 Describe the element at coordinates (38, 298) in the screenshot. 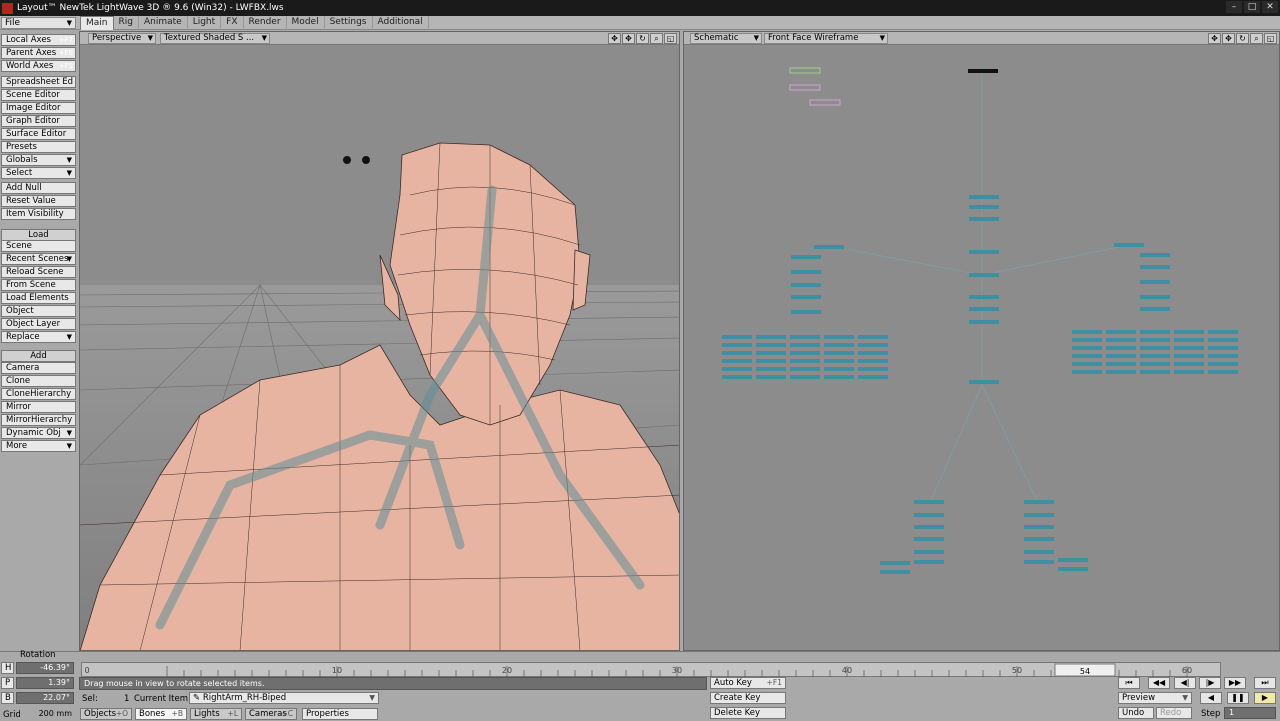

I see `button-load-elements: Load Elements` at that location.